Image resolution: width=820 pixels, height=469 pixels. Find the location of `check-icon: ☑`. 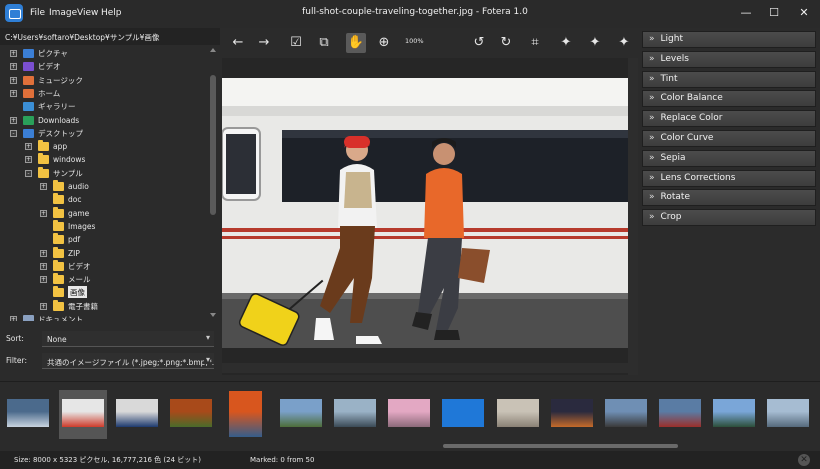

check-icon: ☑ is located at coordinates (296, 43).